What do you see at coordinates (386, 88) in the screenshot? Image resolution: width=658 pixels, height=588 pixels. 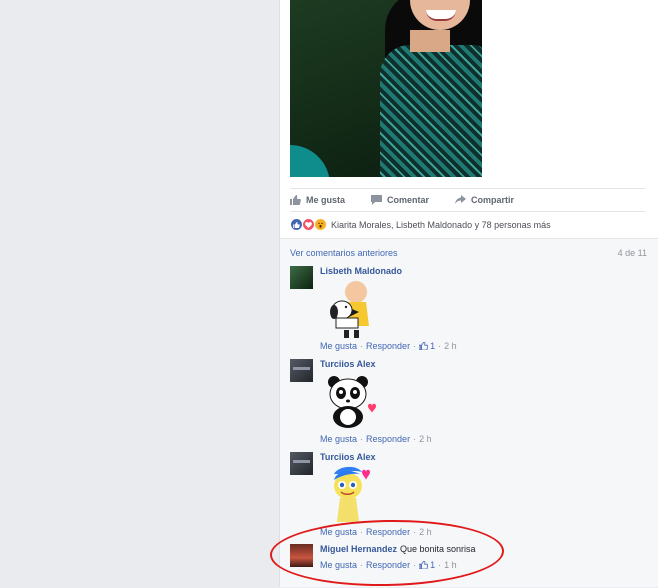 I see `post-photo` at bounding box center [386, 88].